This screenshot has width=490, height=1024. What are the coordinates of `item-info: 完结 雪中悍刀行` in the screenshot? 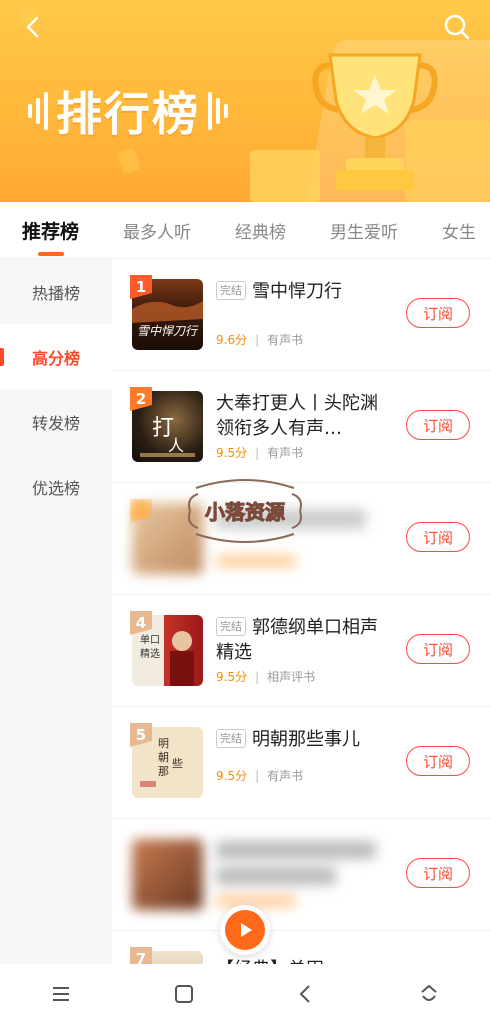 It's located at (301, 291).